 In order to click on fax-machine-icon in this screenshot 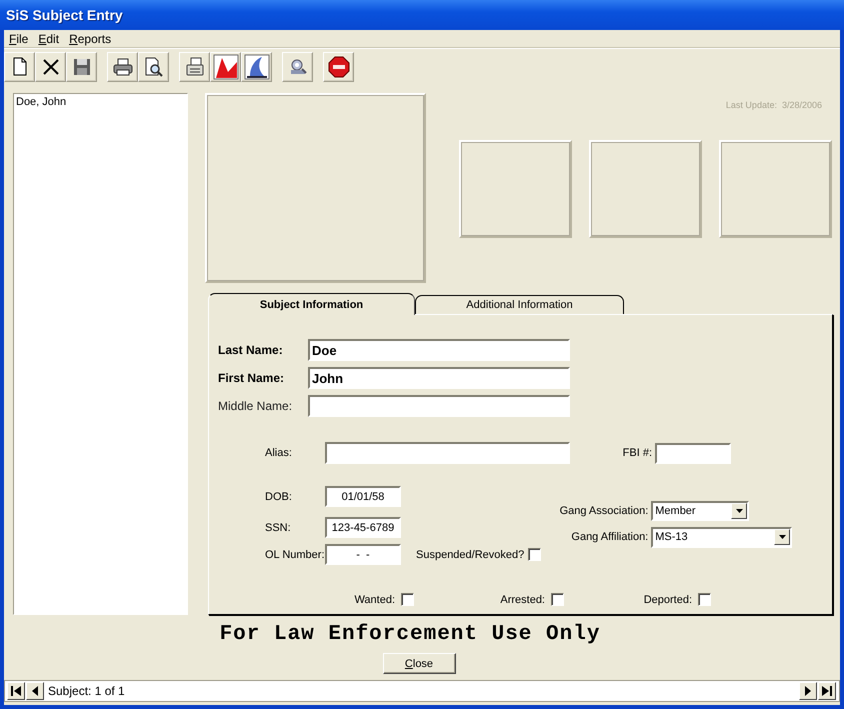, I will do `click(194, 66)`.